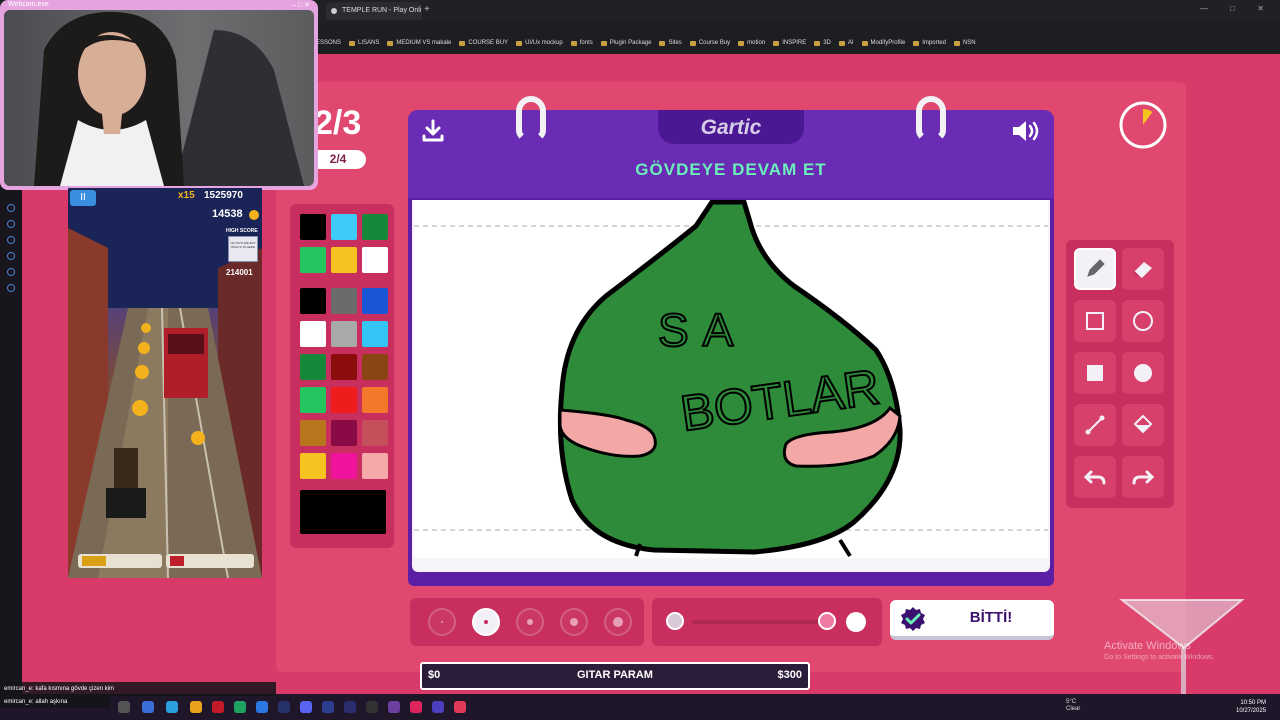 The width and height of the screenshot is (1280, 720). I want to click on bookmark-item: 3D, so click(822, 43).